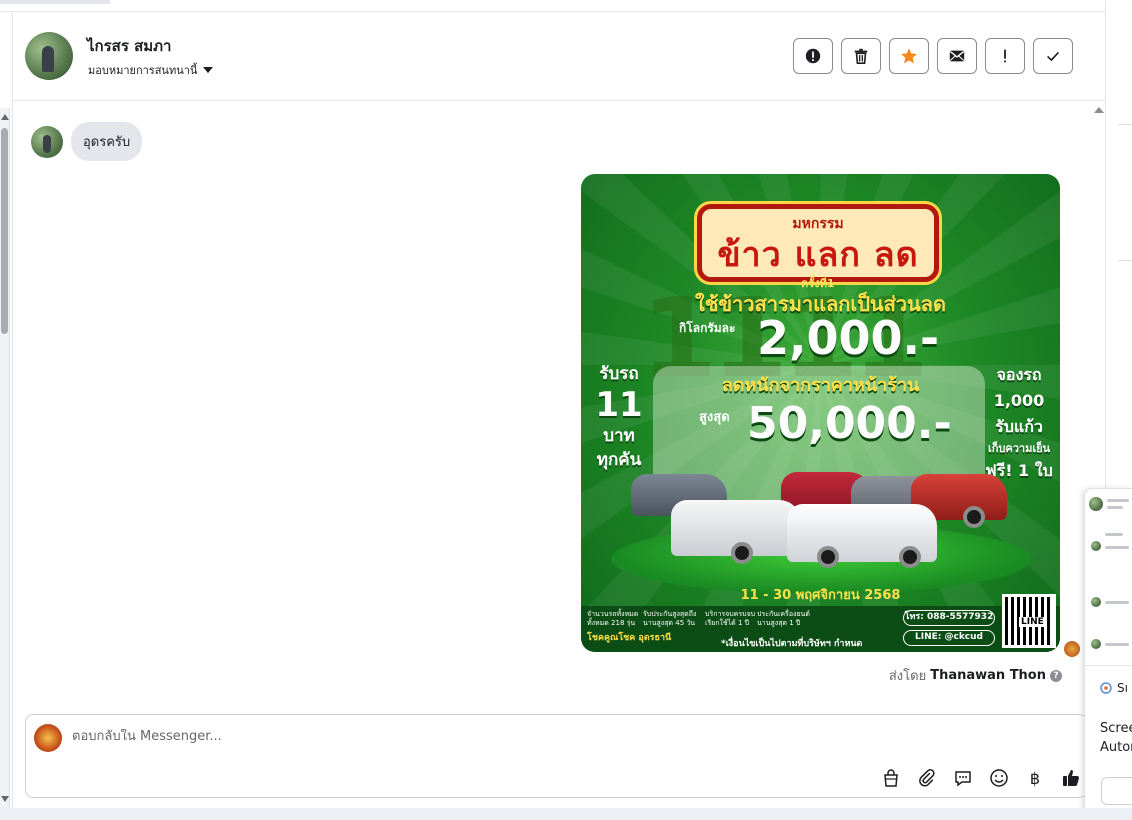 The height and width of the screenshot is (820, 1132). I want to click on poster-stat-2: รับประกันสูงสุดถึง นานสูงสุด 45 วัน, so click(669, 619).